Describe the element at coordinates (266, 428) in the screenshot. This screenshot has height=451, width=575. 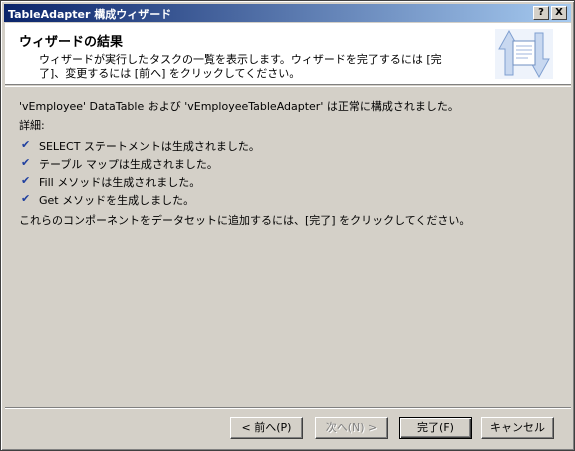
I see `prev-button: < 前へ(P)` at that location.